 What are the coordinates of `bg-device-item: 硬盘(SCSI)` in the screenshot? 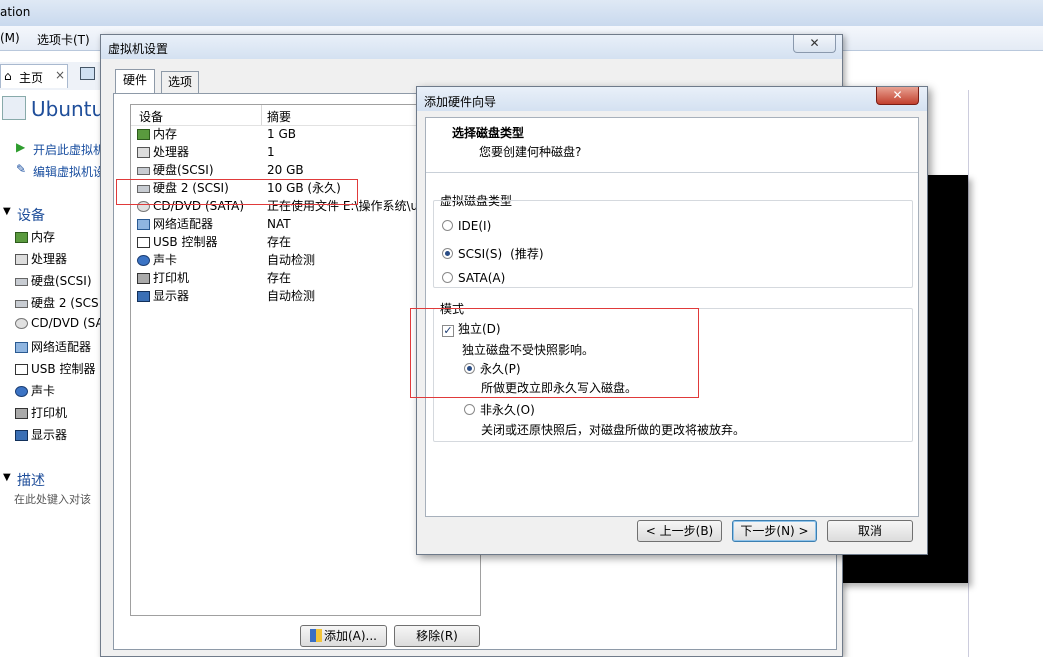 It's located at (62, 283).